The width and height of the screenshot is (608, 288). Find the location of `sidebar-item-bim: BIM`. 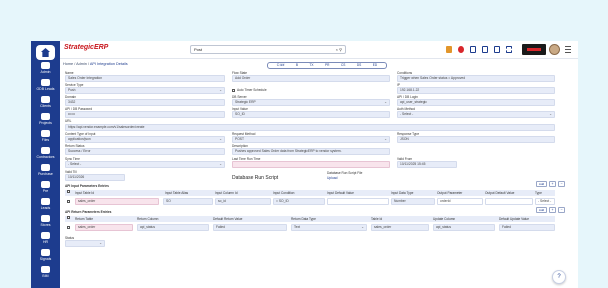

sidebar-item-bim: BIM is located at coordinates (45, 275).